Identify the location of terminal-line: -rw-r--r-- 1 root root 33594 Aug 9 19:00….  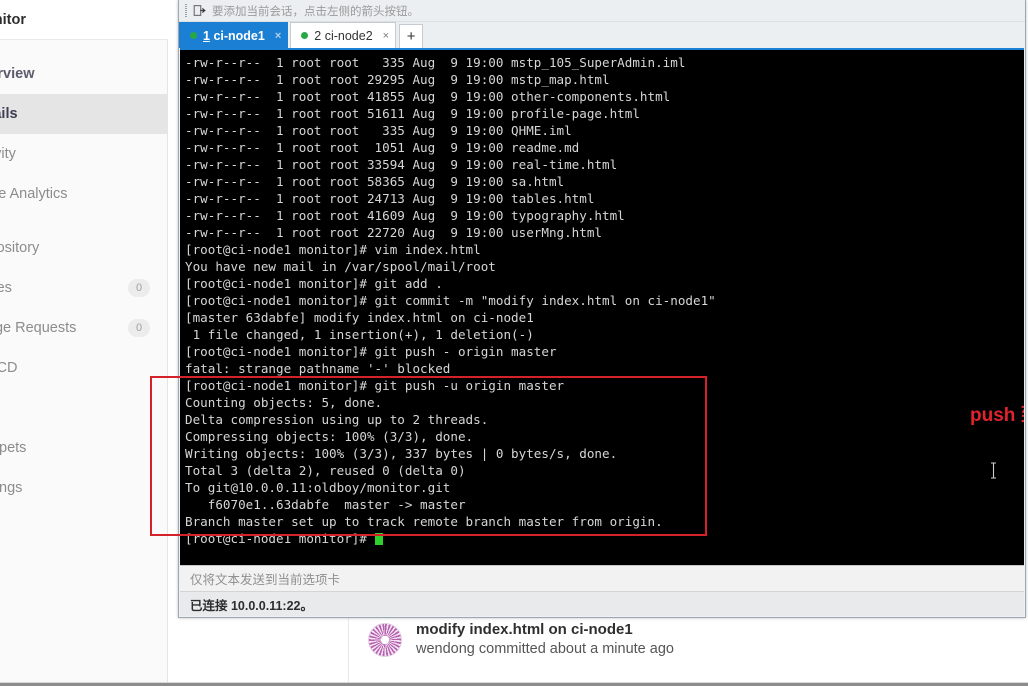
(401, 164).